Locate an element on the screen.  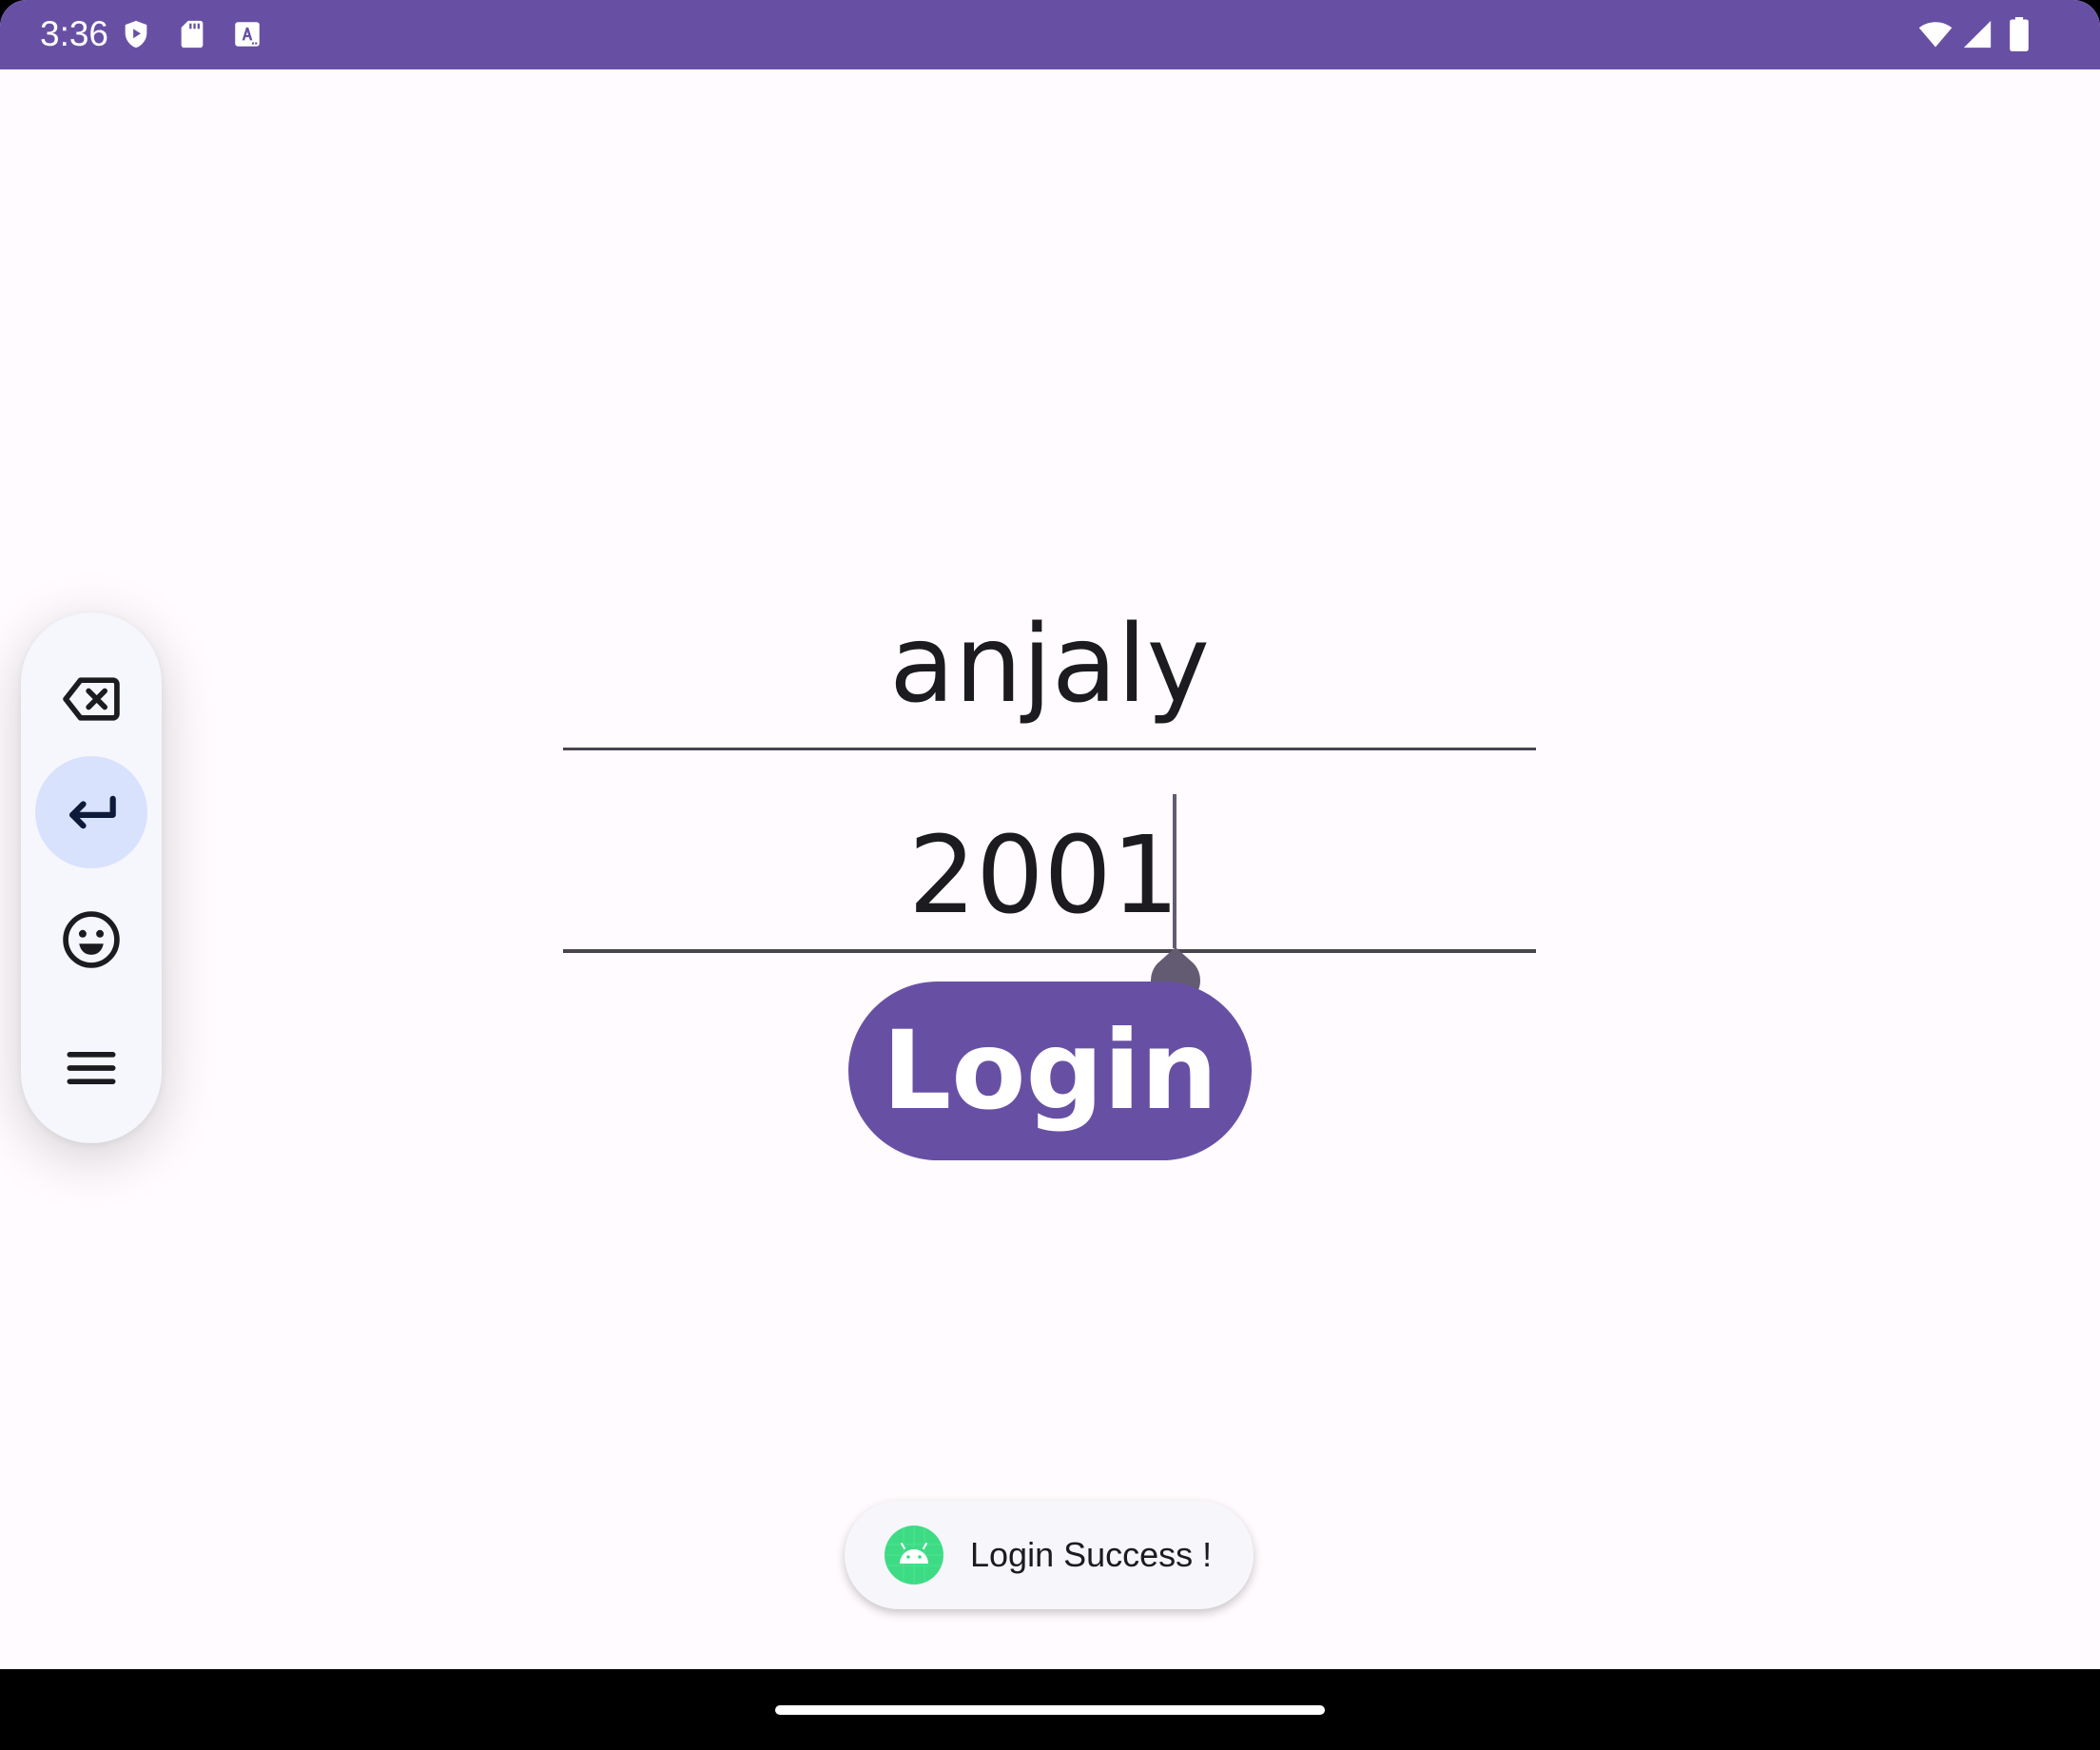
status-time: 3:36 is located at coordinates (74, 33).